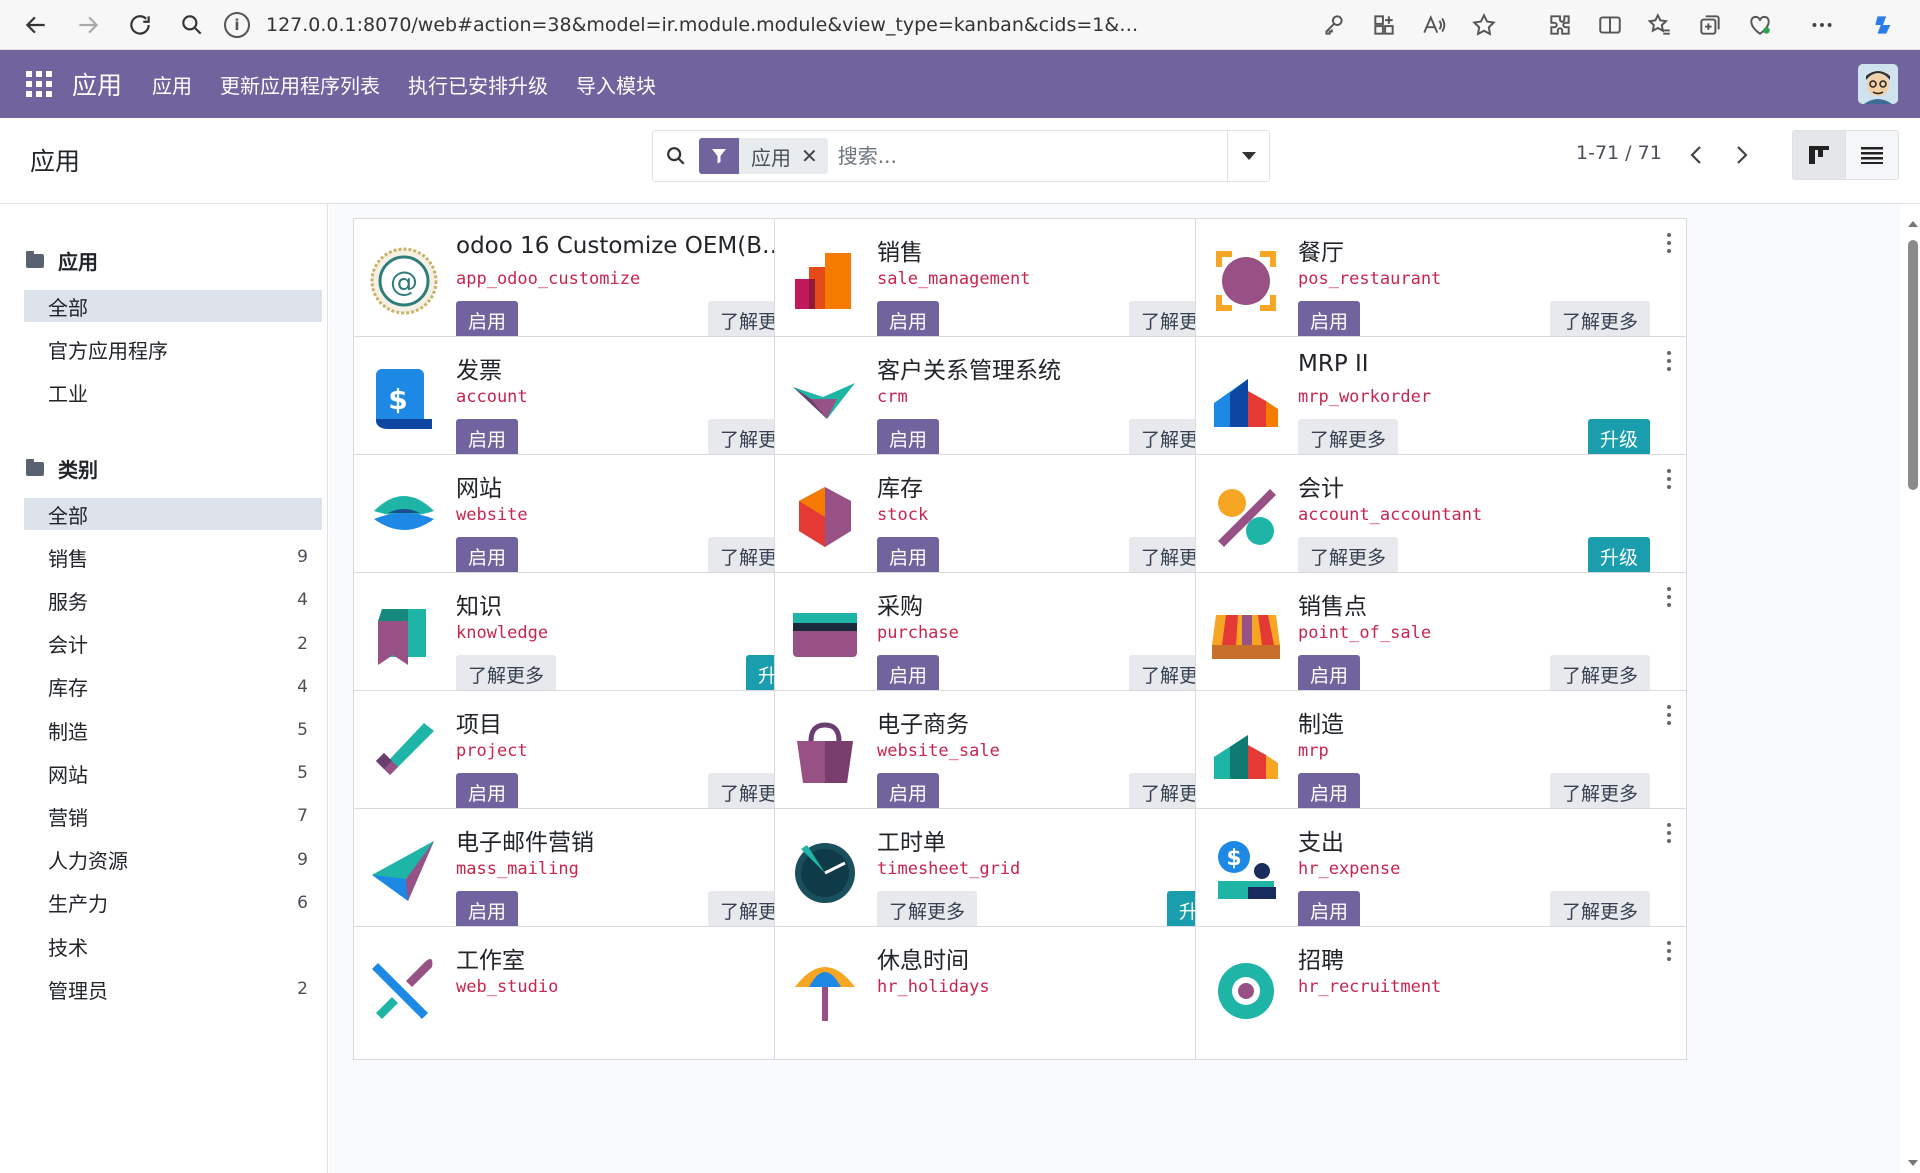  I want to click on favorites-icon, so click(1660, 25).